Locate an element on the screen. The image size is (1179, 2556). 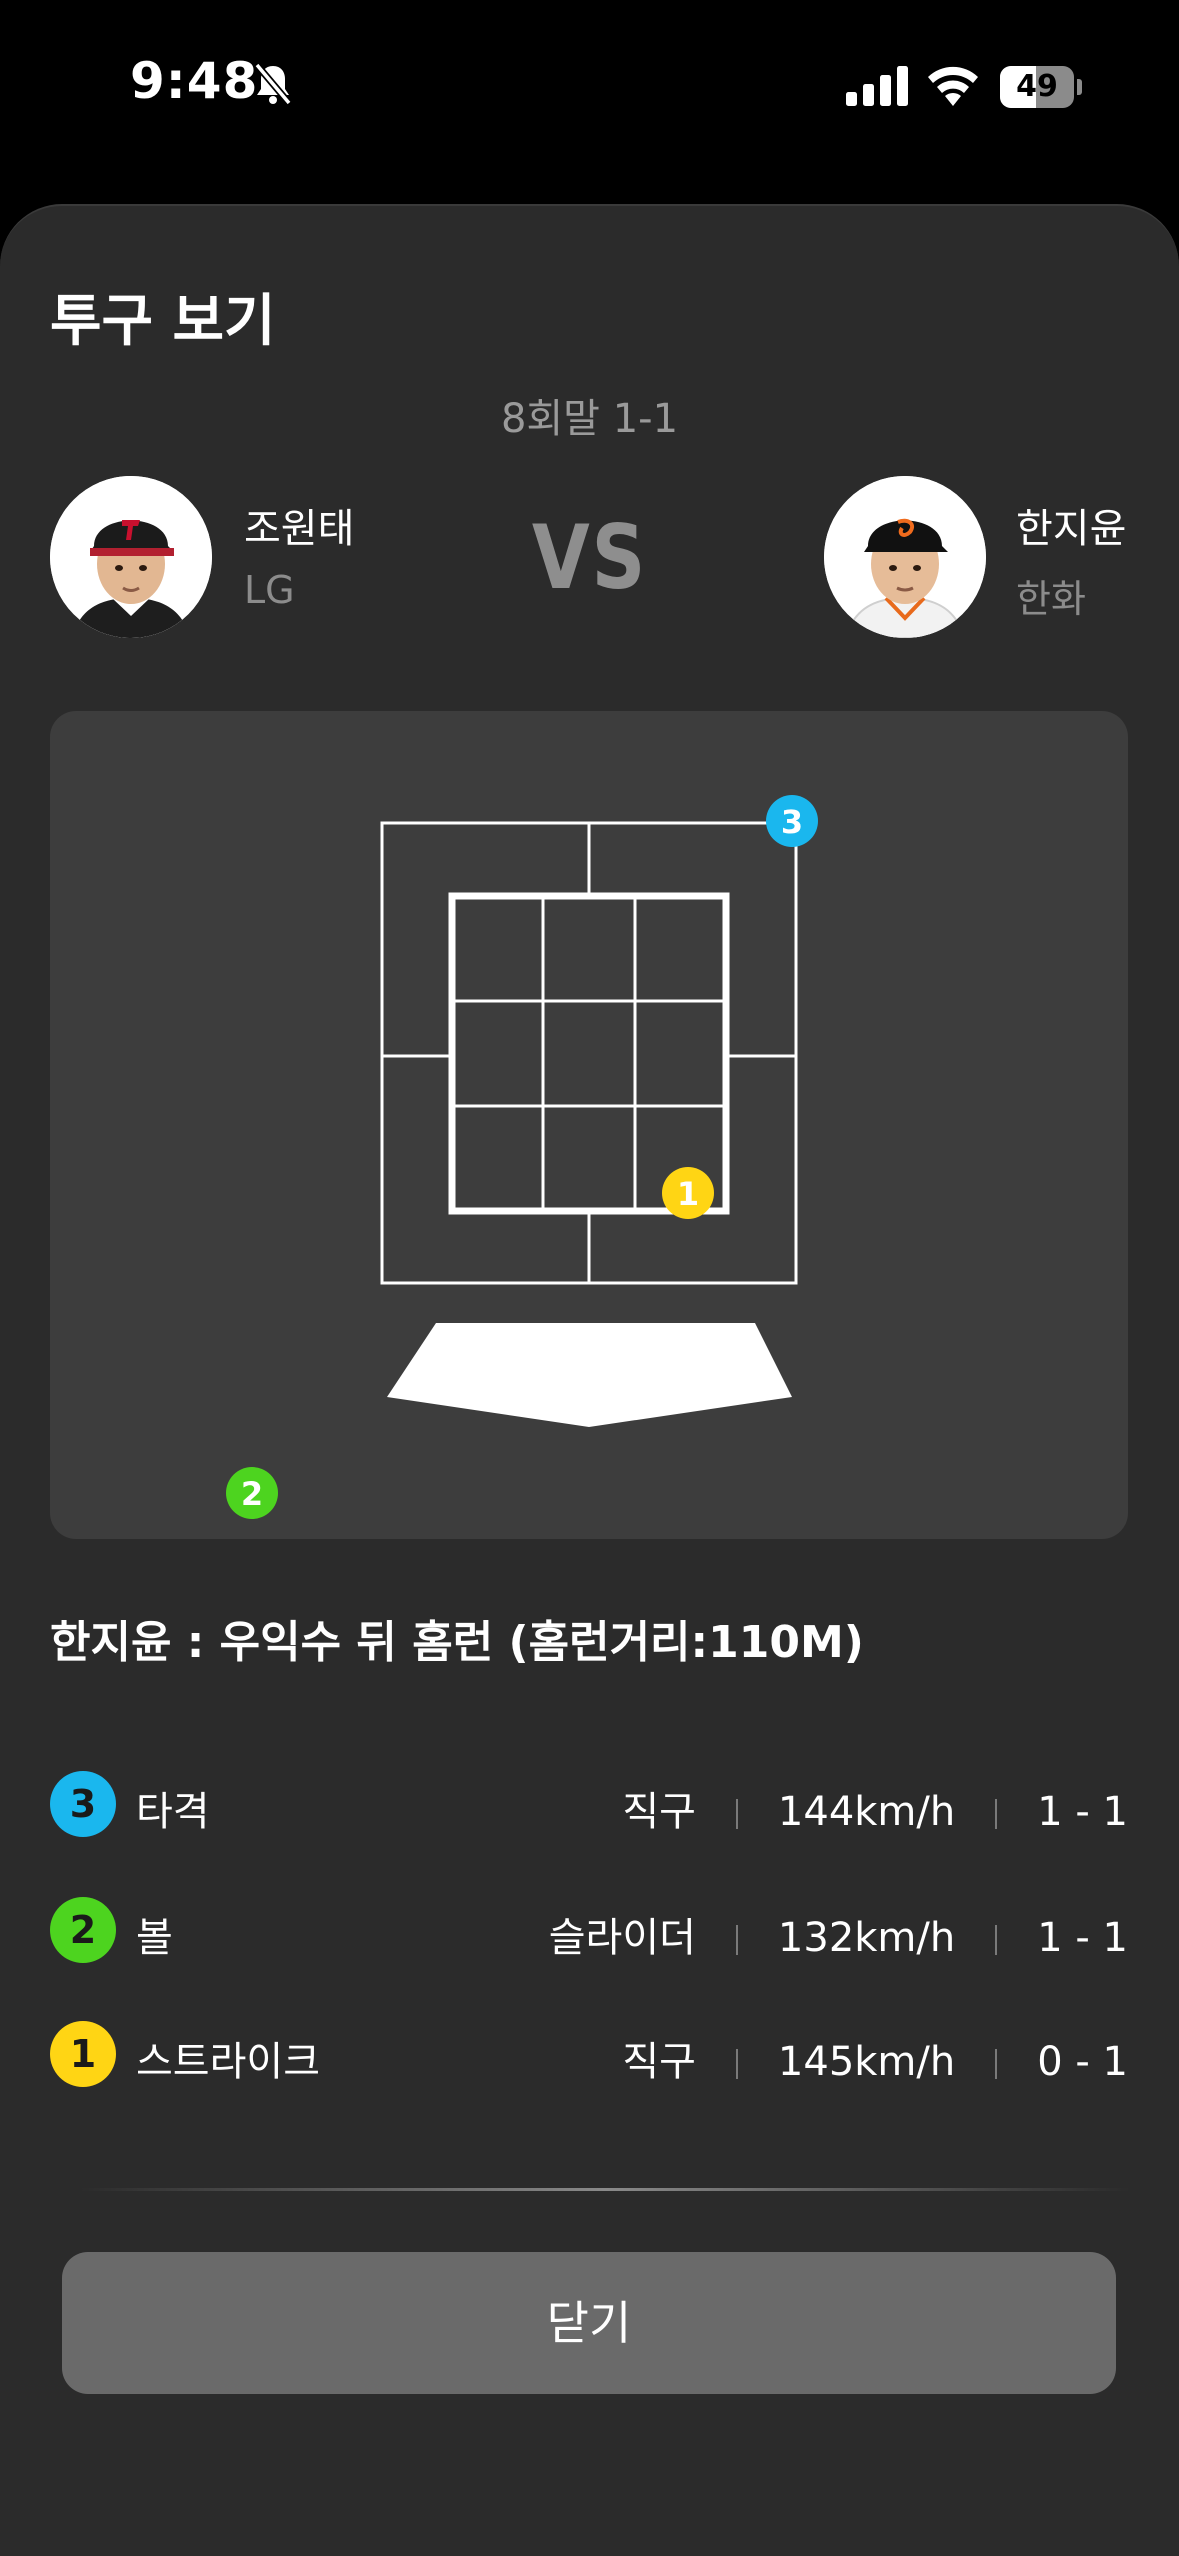
sheet-title: 투구 보기 is located at coordinates (163, 321).